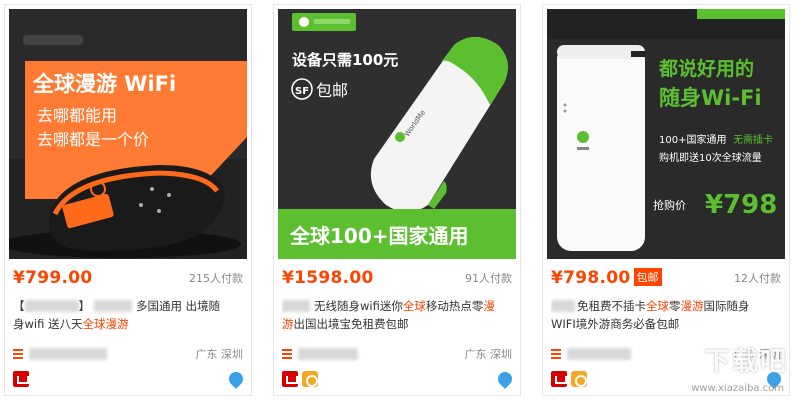 Image resolution: width=800 pixels, height=400 pixels. Describe the element at coordinates (615, 324) in the screenshot. I see `title-text: WIFI境外游商务必备包邮` at that location.